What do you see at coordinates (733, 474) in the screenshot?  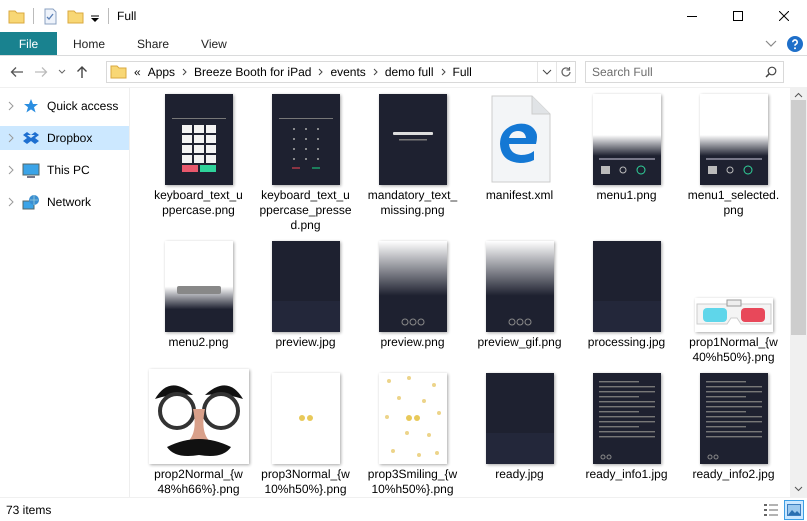 I see `file-name: ready_info2.jpg` at bounding box center [733, 474].